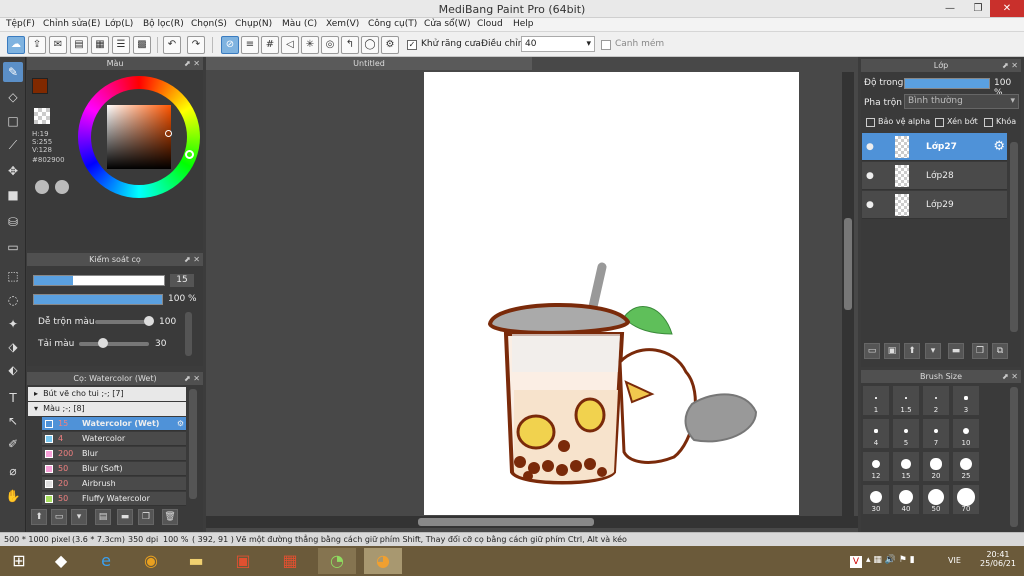 This screenshot has height=576, width=1024. Describe the element at coordinates (447, 24) in the screenshot. I see `menu-window: Cửa sổ(W)` at that location.